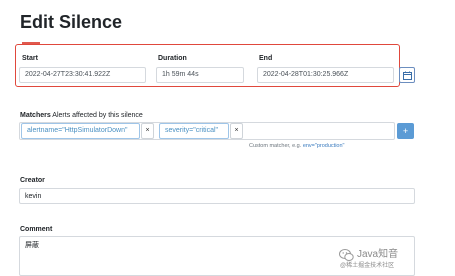 The image size is (455, 276). Describe the element at coordinates (325, 75) in the screenshot. I see `end-input: 2022-04-28T01:30:25.966Z` at that location.